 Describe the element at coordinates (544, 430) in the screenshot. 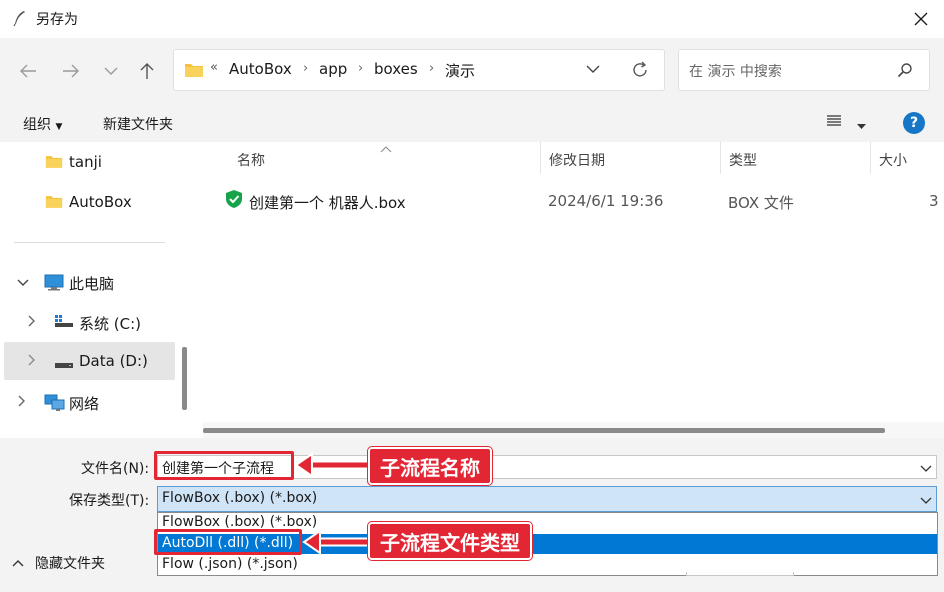

I see `scrollbar-thumb` at that location.